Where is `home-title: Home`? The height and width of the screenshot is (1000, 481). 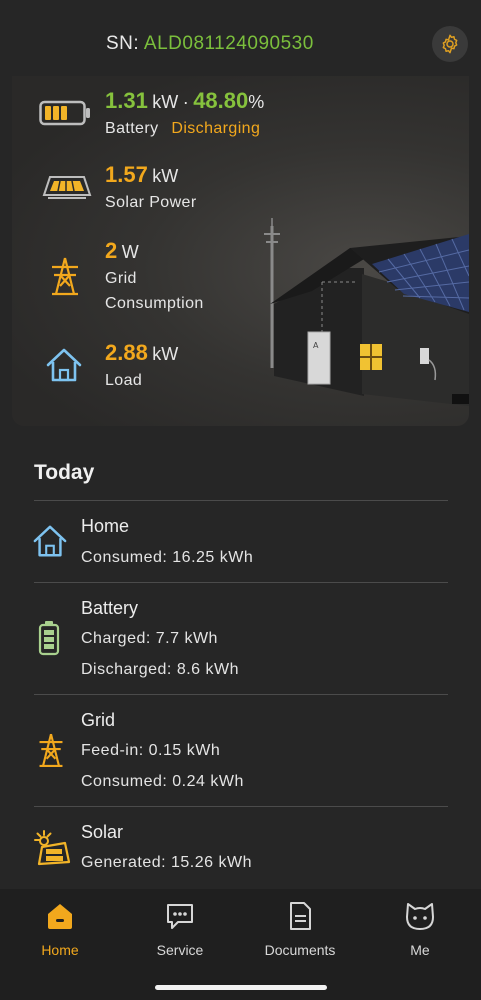 home-title: Home is located at coordinates (105, 526).